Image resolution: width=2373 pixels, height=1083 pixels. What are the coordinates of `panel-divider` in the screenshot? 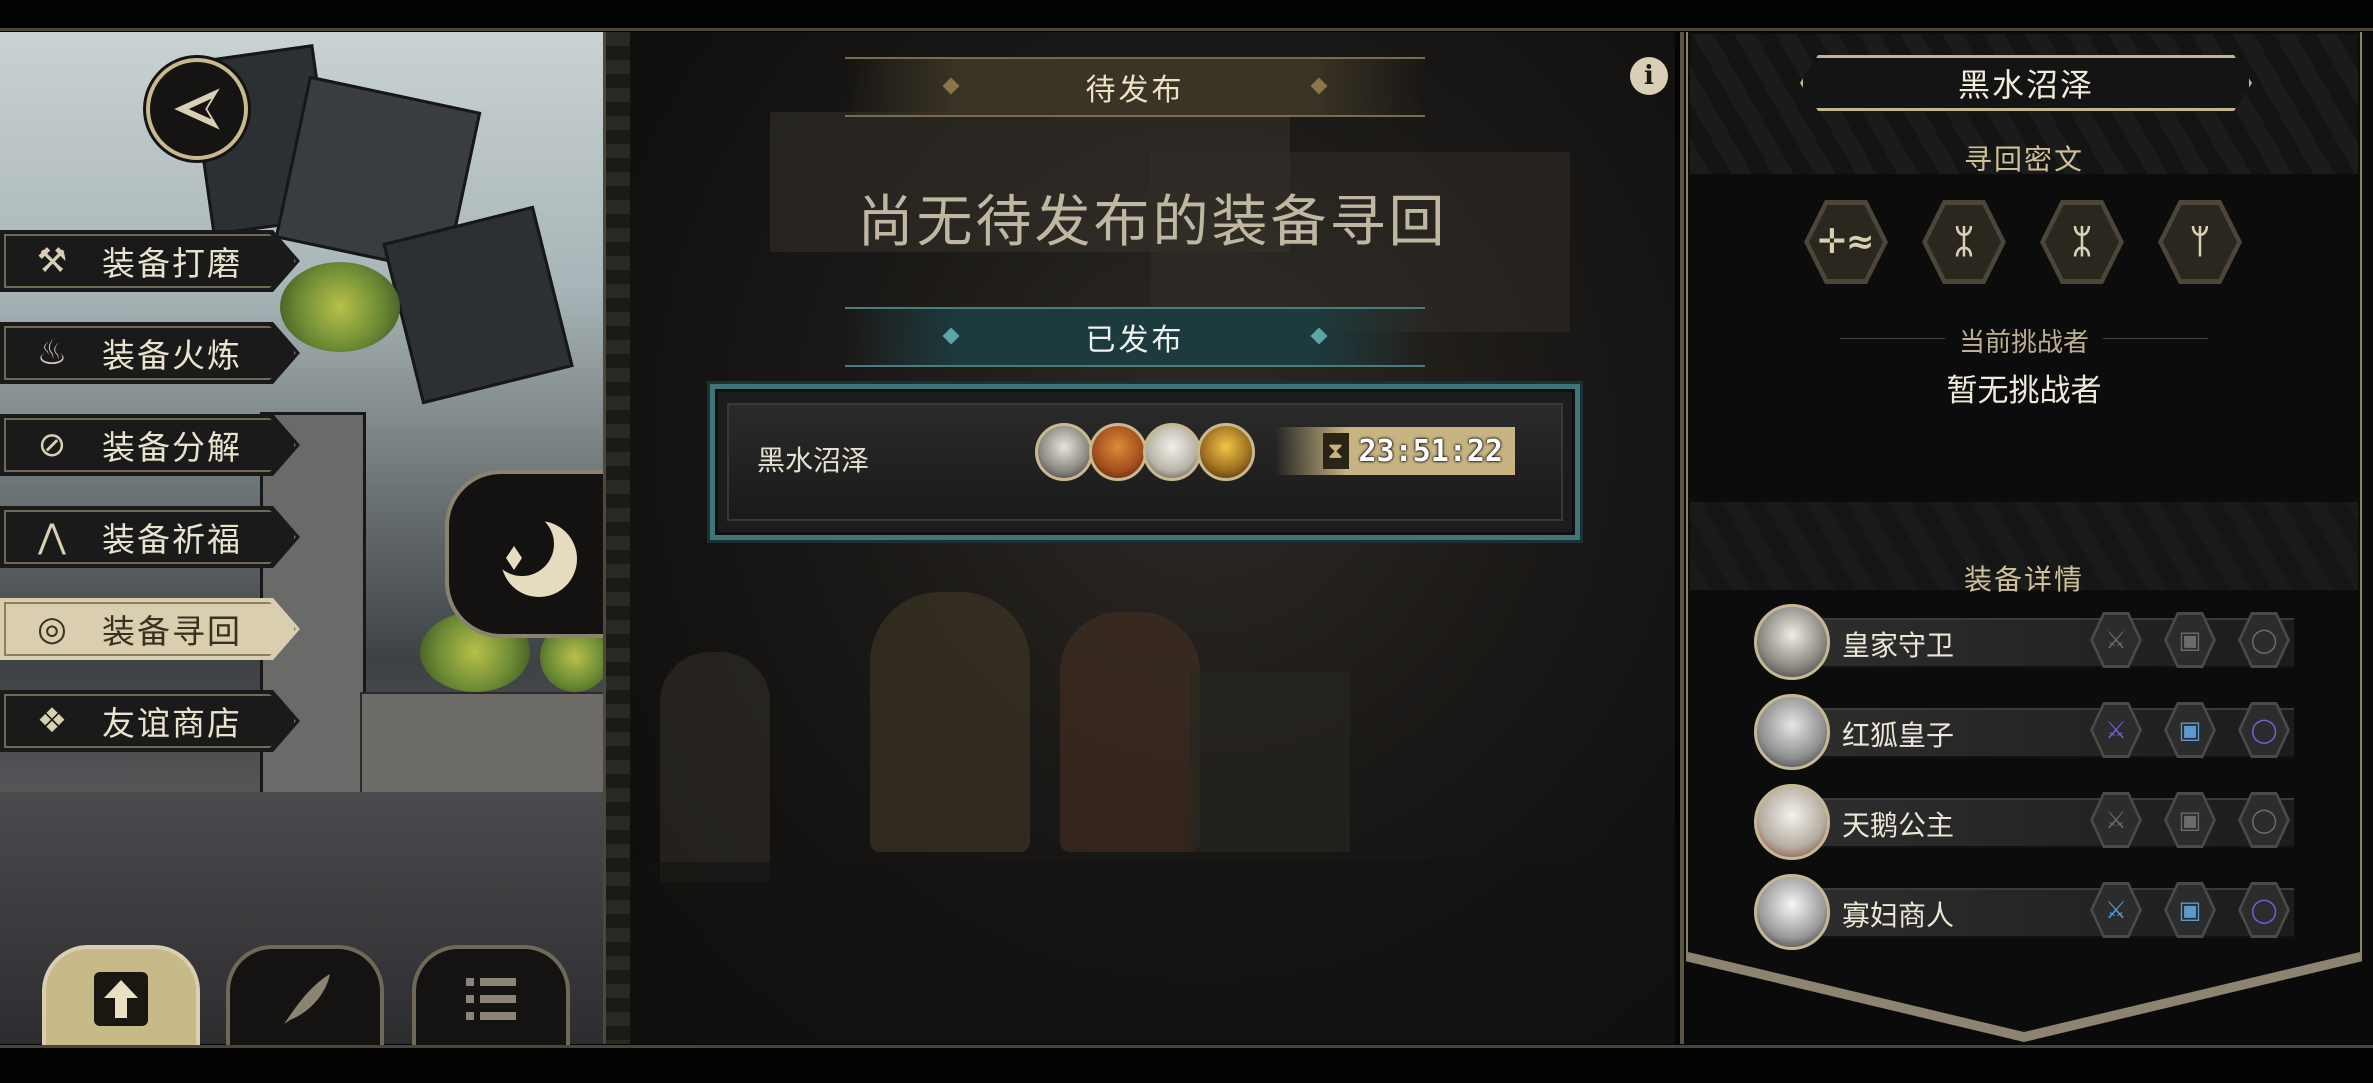 It's located at (618, 538).